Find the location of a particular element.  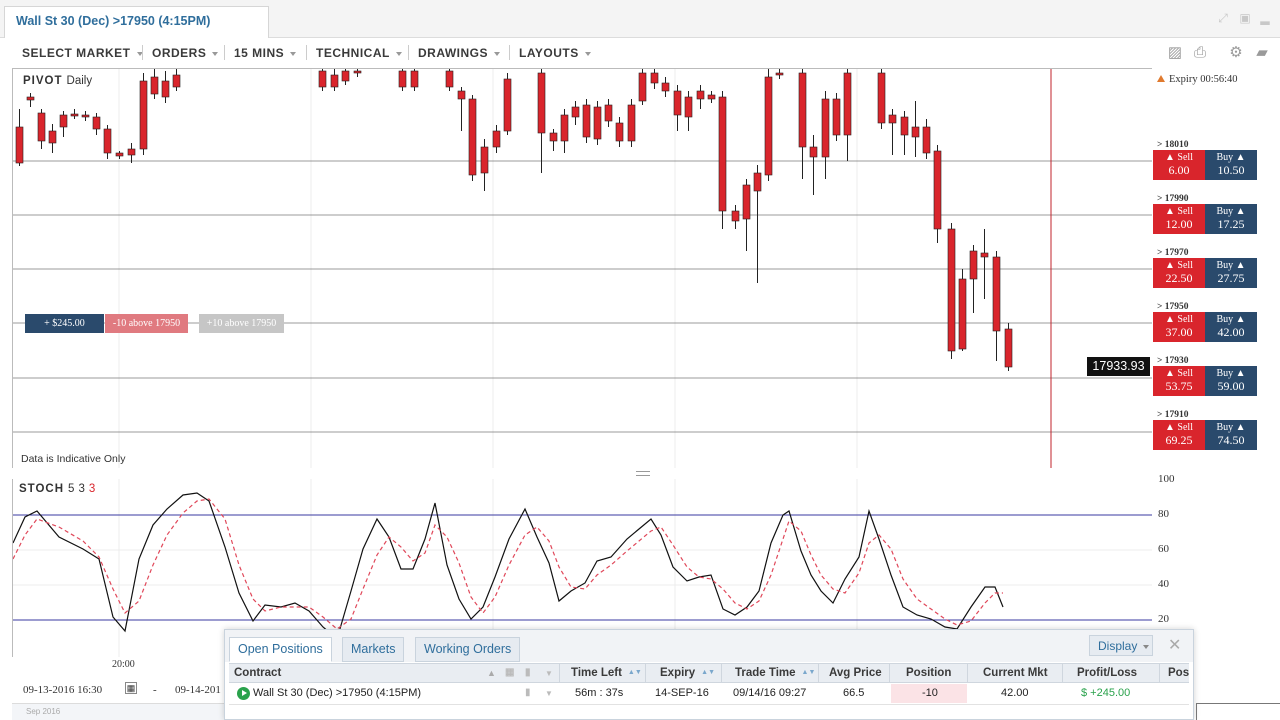

sell-price: 53.75 is located at coordinates (1179, 386).